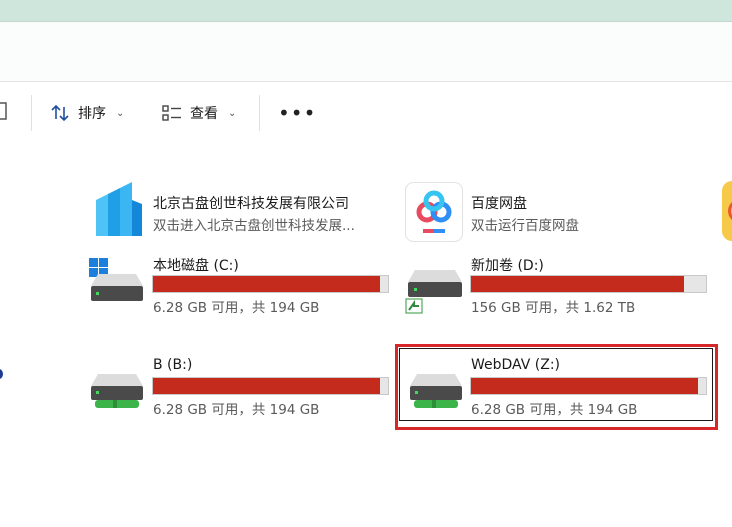  I want to click on view-label: 查看, so click(204, 114).